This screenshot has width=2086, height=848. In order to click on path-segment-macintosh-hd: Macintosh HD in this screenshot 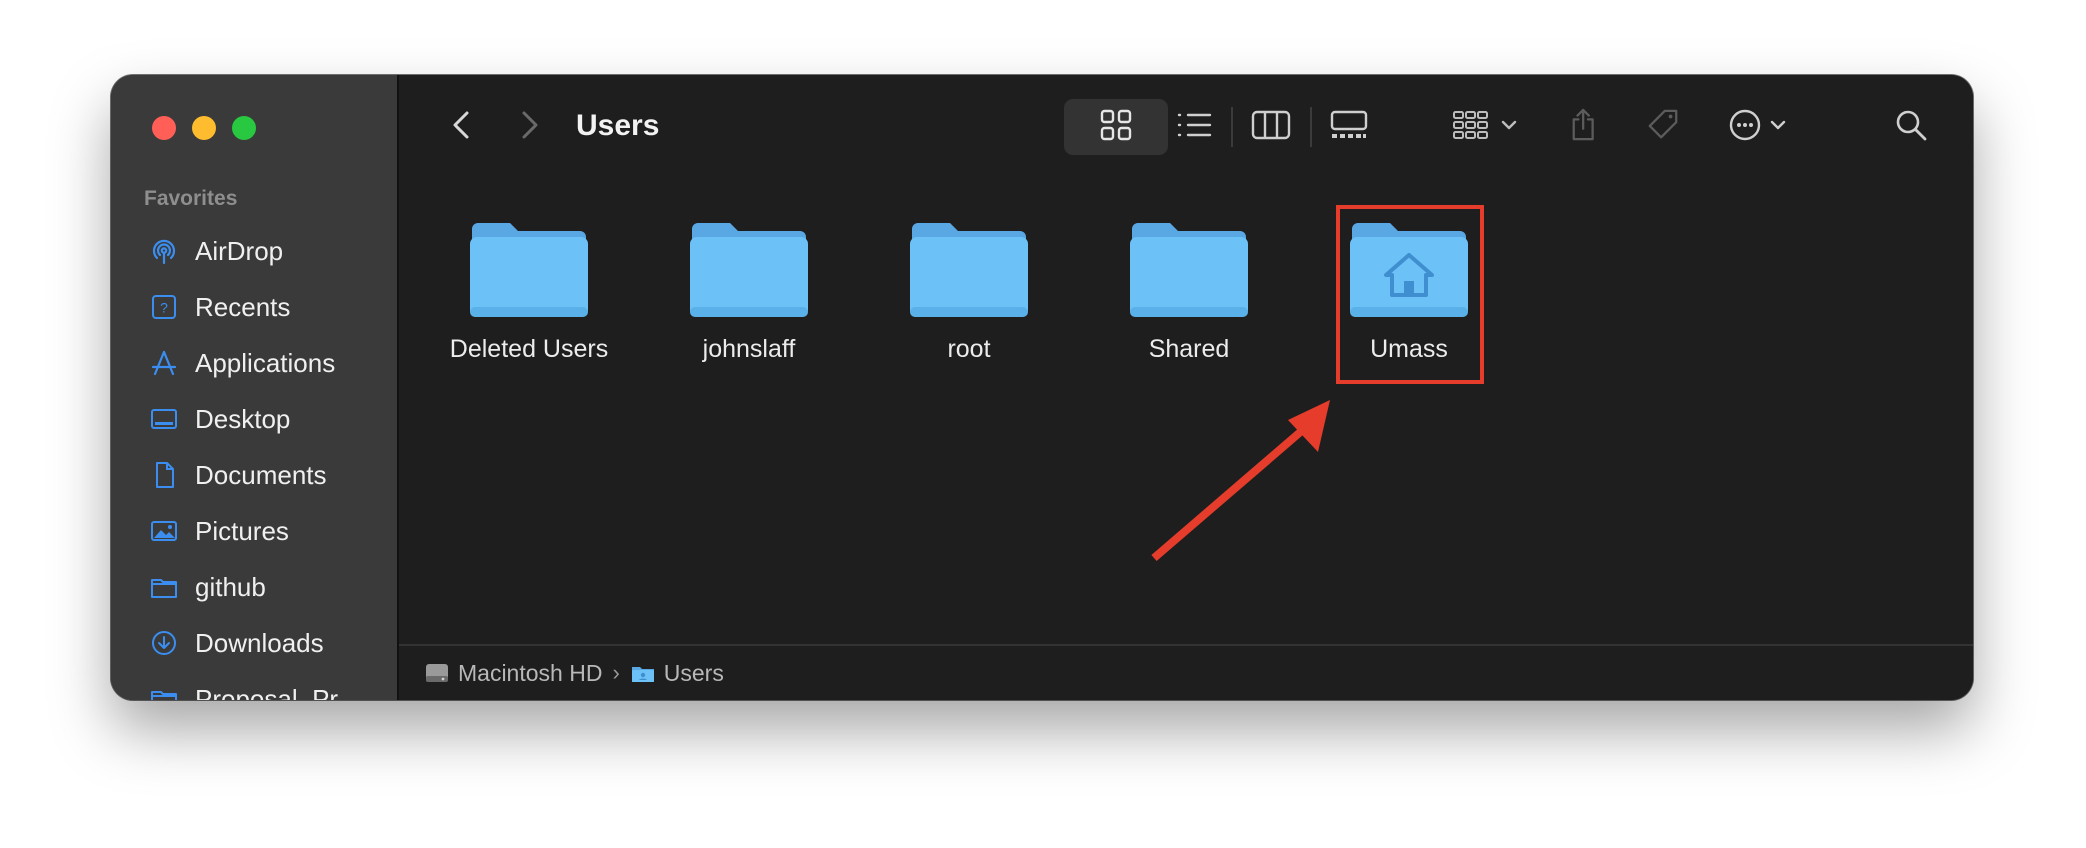, I will do `click(530, 673)`.